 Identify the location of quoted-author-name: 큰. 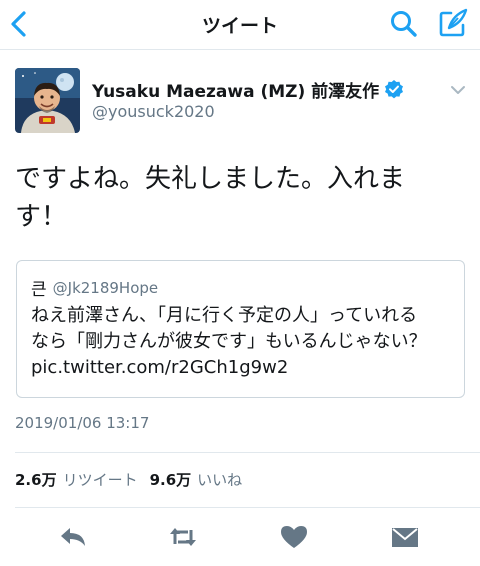
(39, 290).